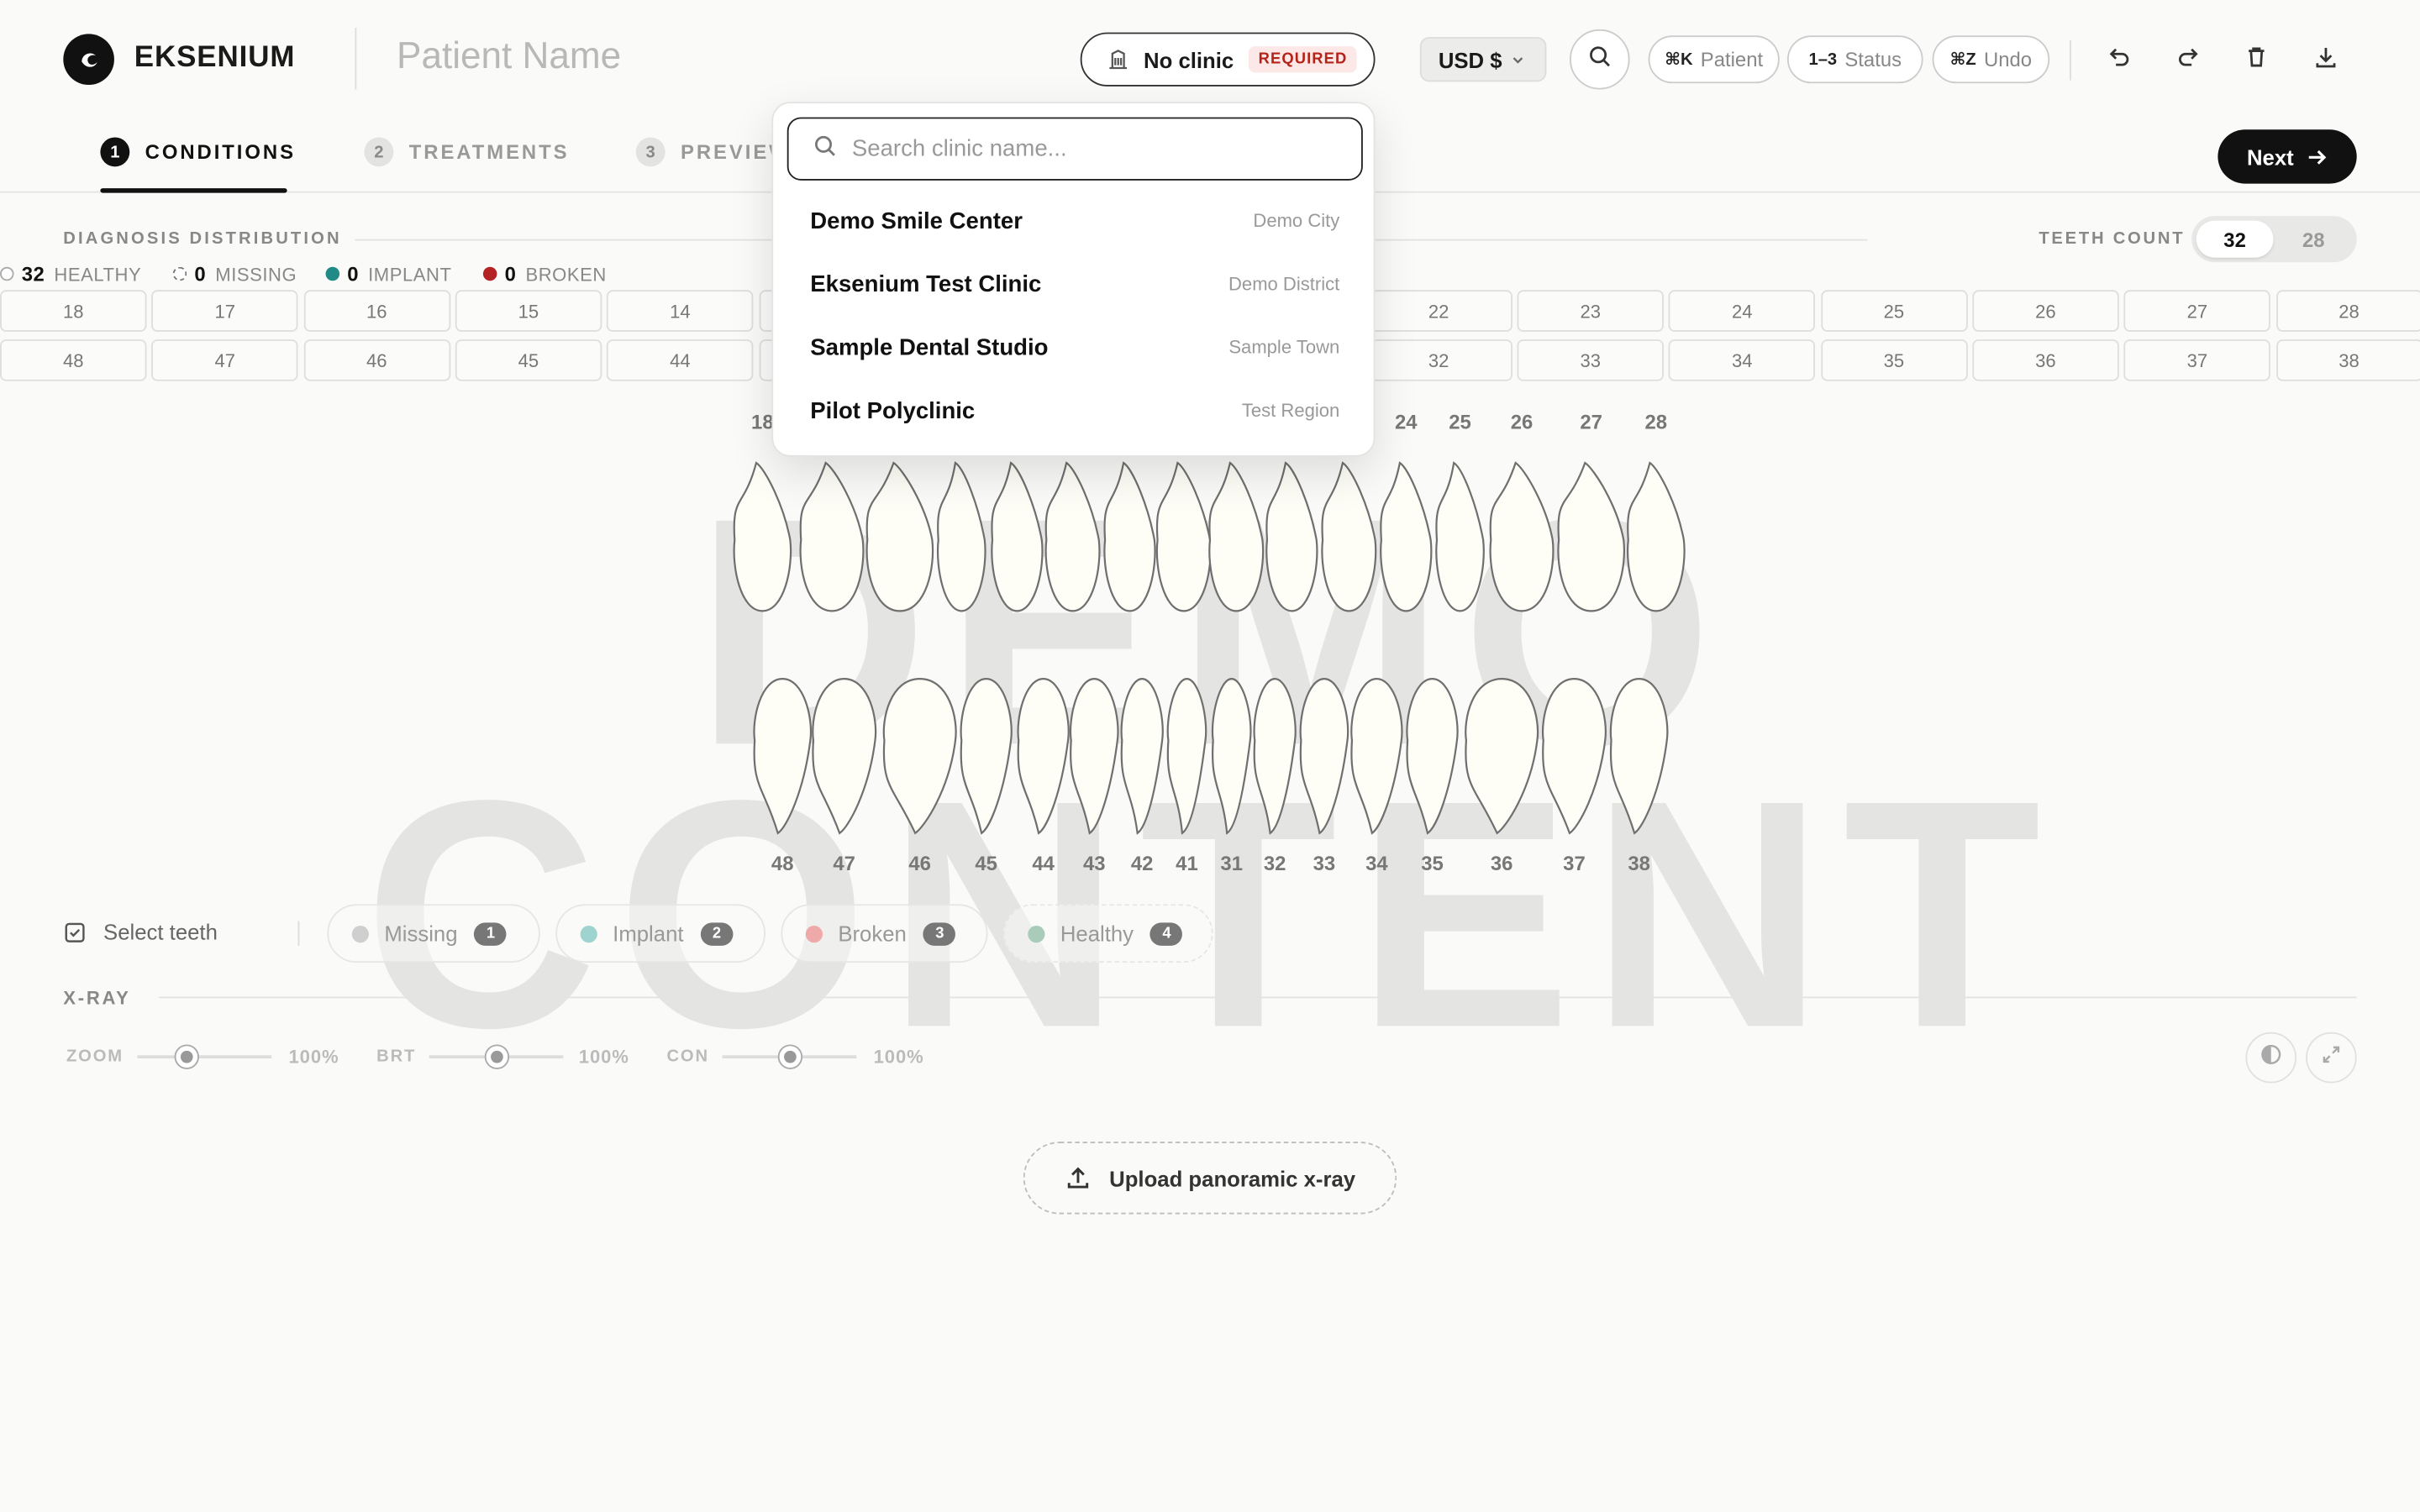 The image size is (2420, 1512). I want to click on clinic-option: Pilot Polyclinic Test Region, so click(1075, 410).